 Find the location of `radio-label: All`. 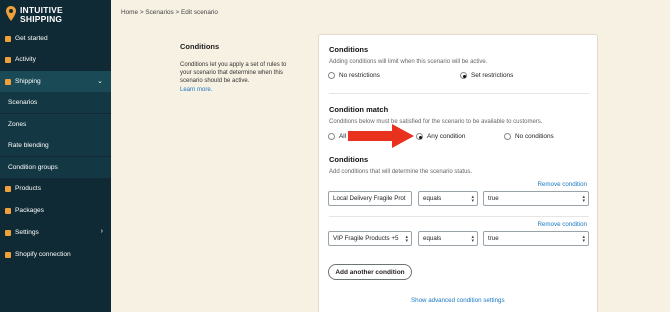

radio-label: All is located at coordinates (343, 136).